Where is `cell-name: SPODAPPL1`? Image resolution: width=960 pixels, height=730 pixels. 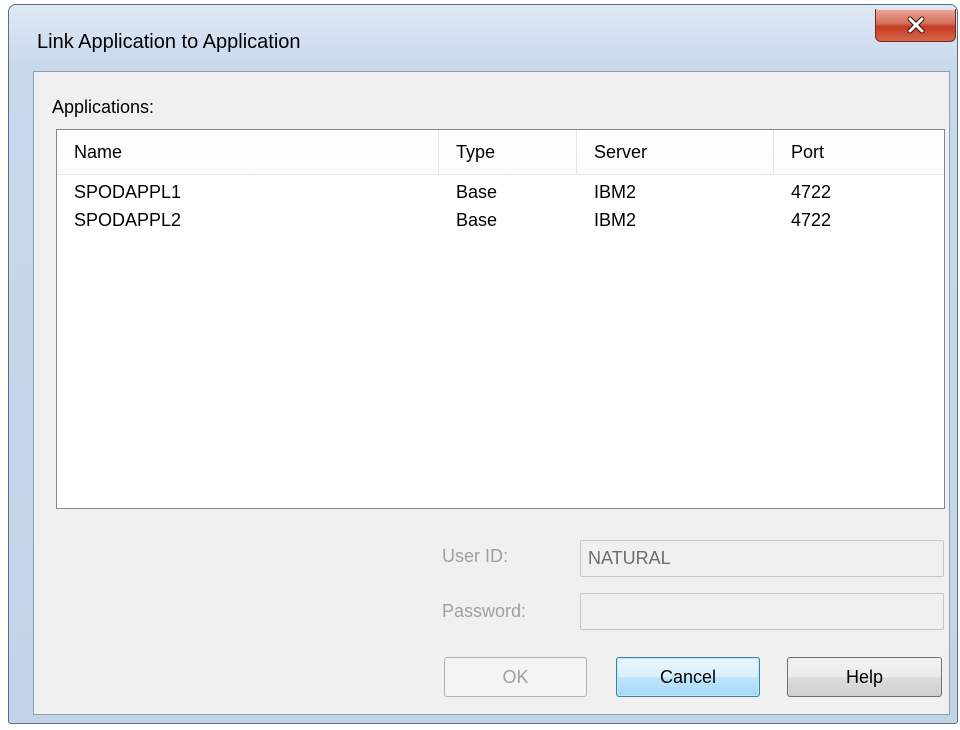
cell-name: SPODAPPL1 is located at coordinates (128, 192).